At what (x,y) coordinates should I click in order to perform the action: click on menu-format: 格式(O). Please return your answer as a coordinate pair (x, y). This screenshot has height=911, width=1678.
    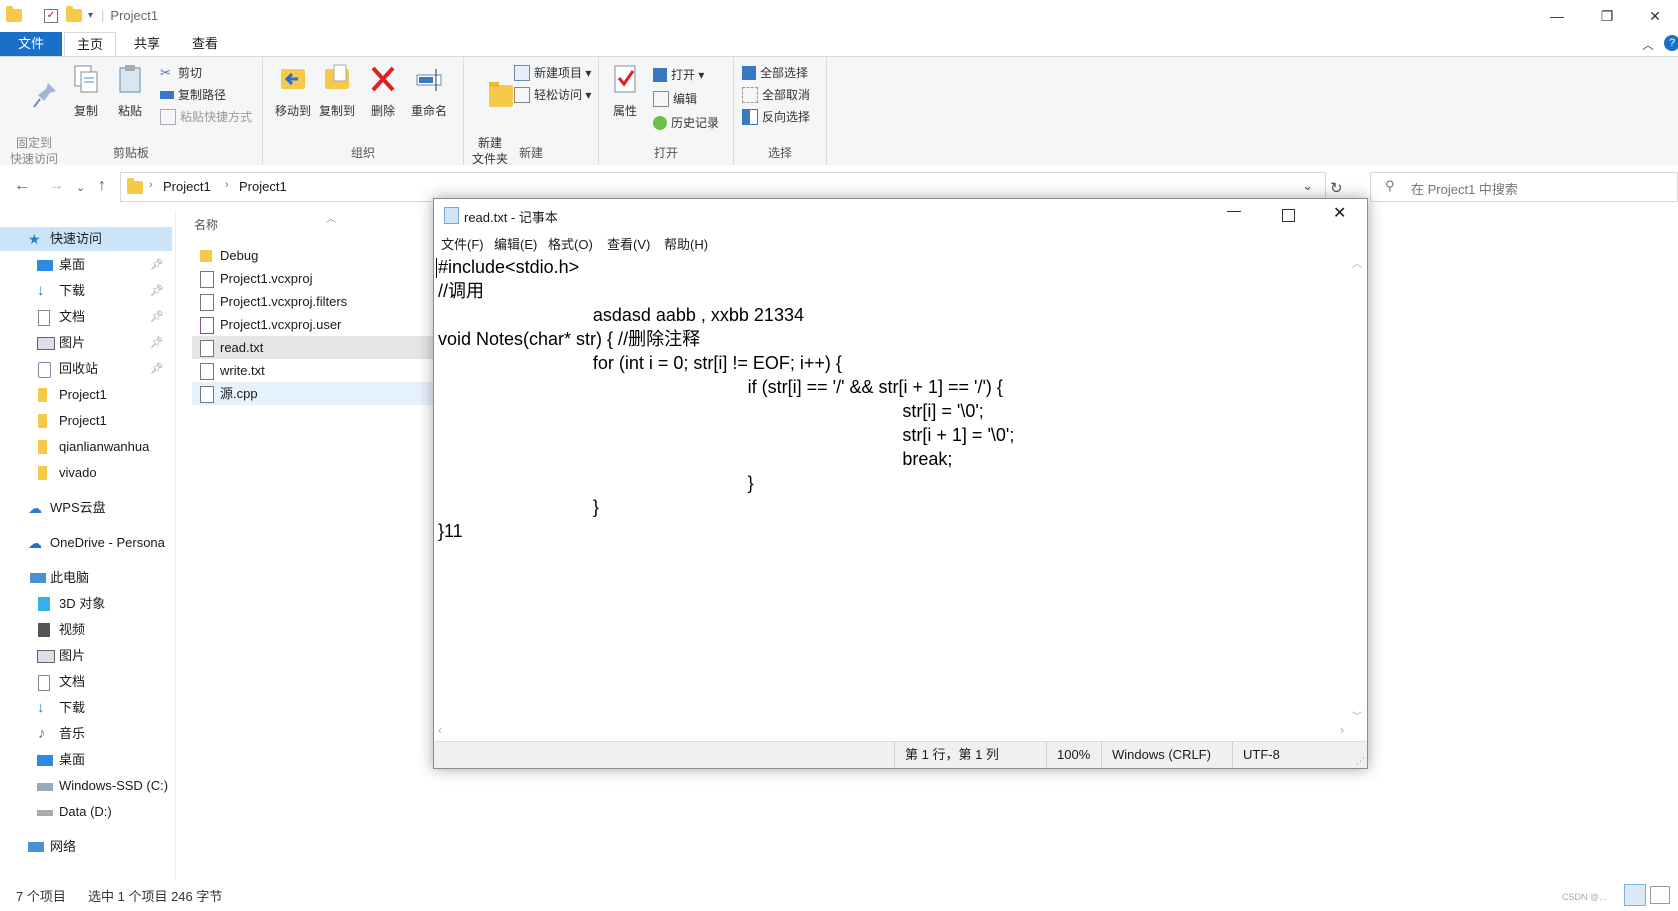
    Looking at the image, I should click on (570, 243).